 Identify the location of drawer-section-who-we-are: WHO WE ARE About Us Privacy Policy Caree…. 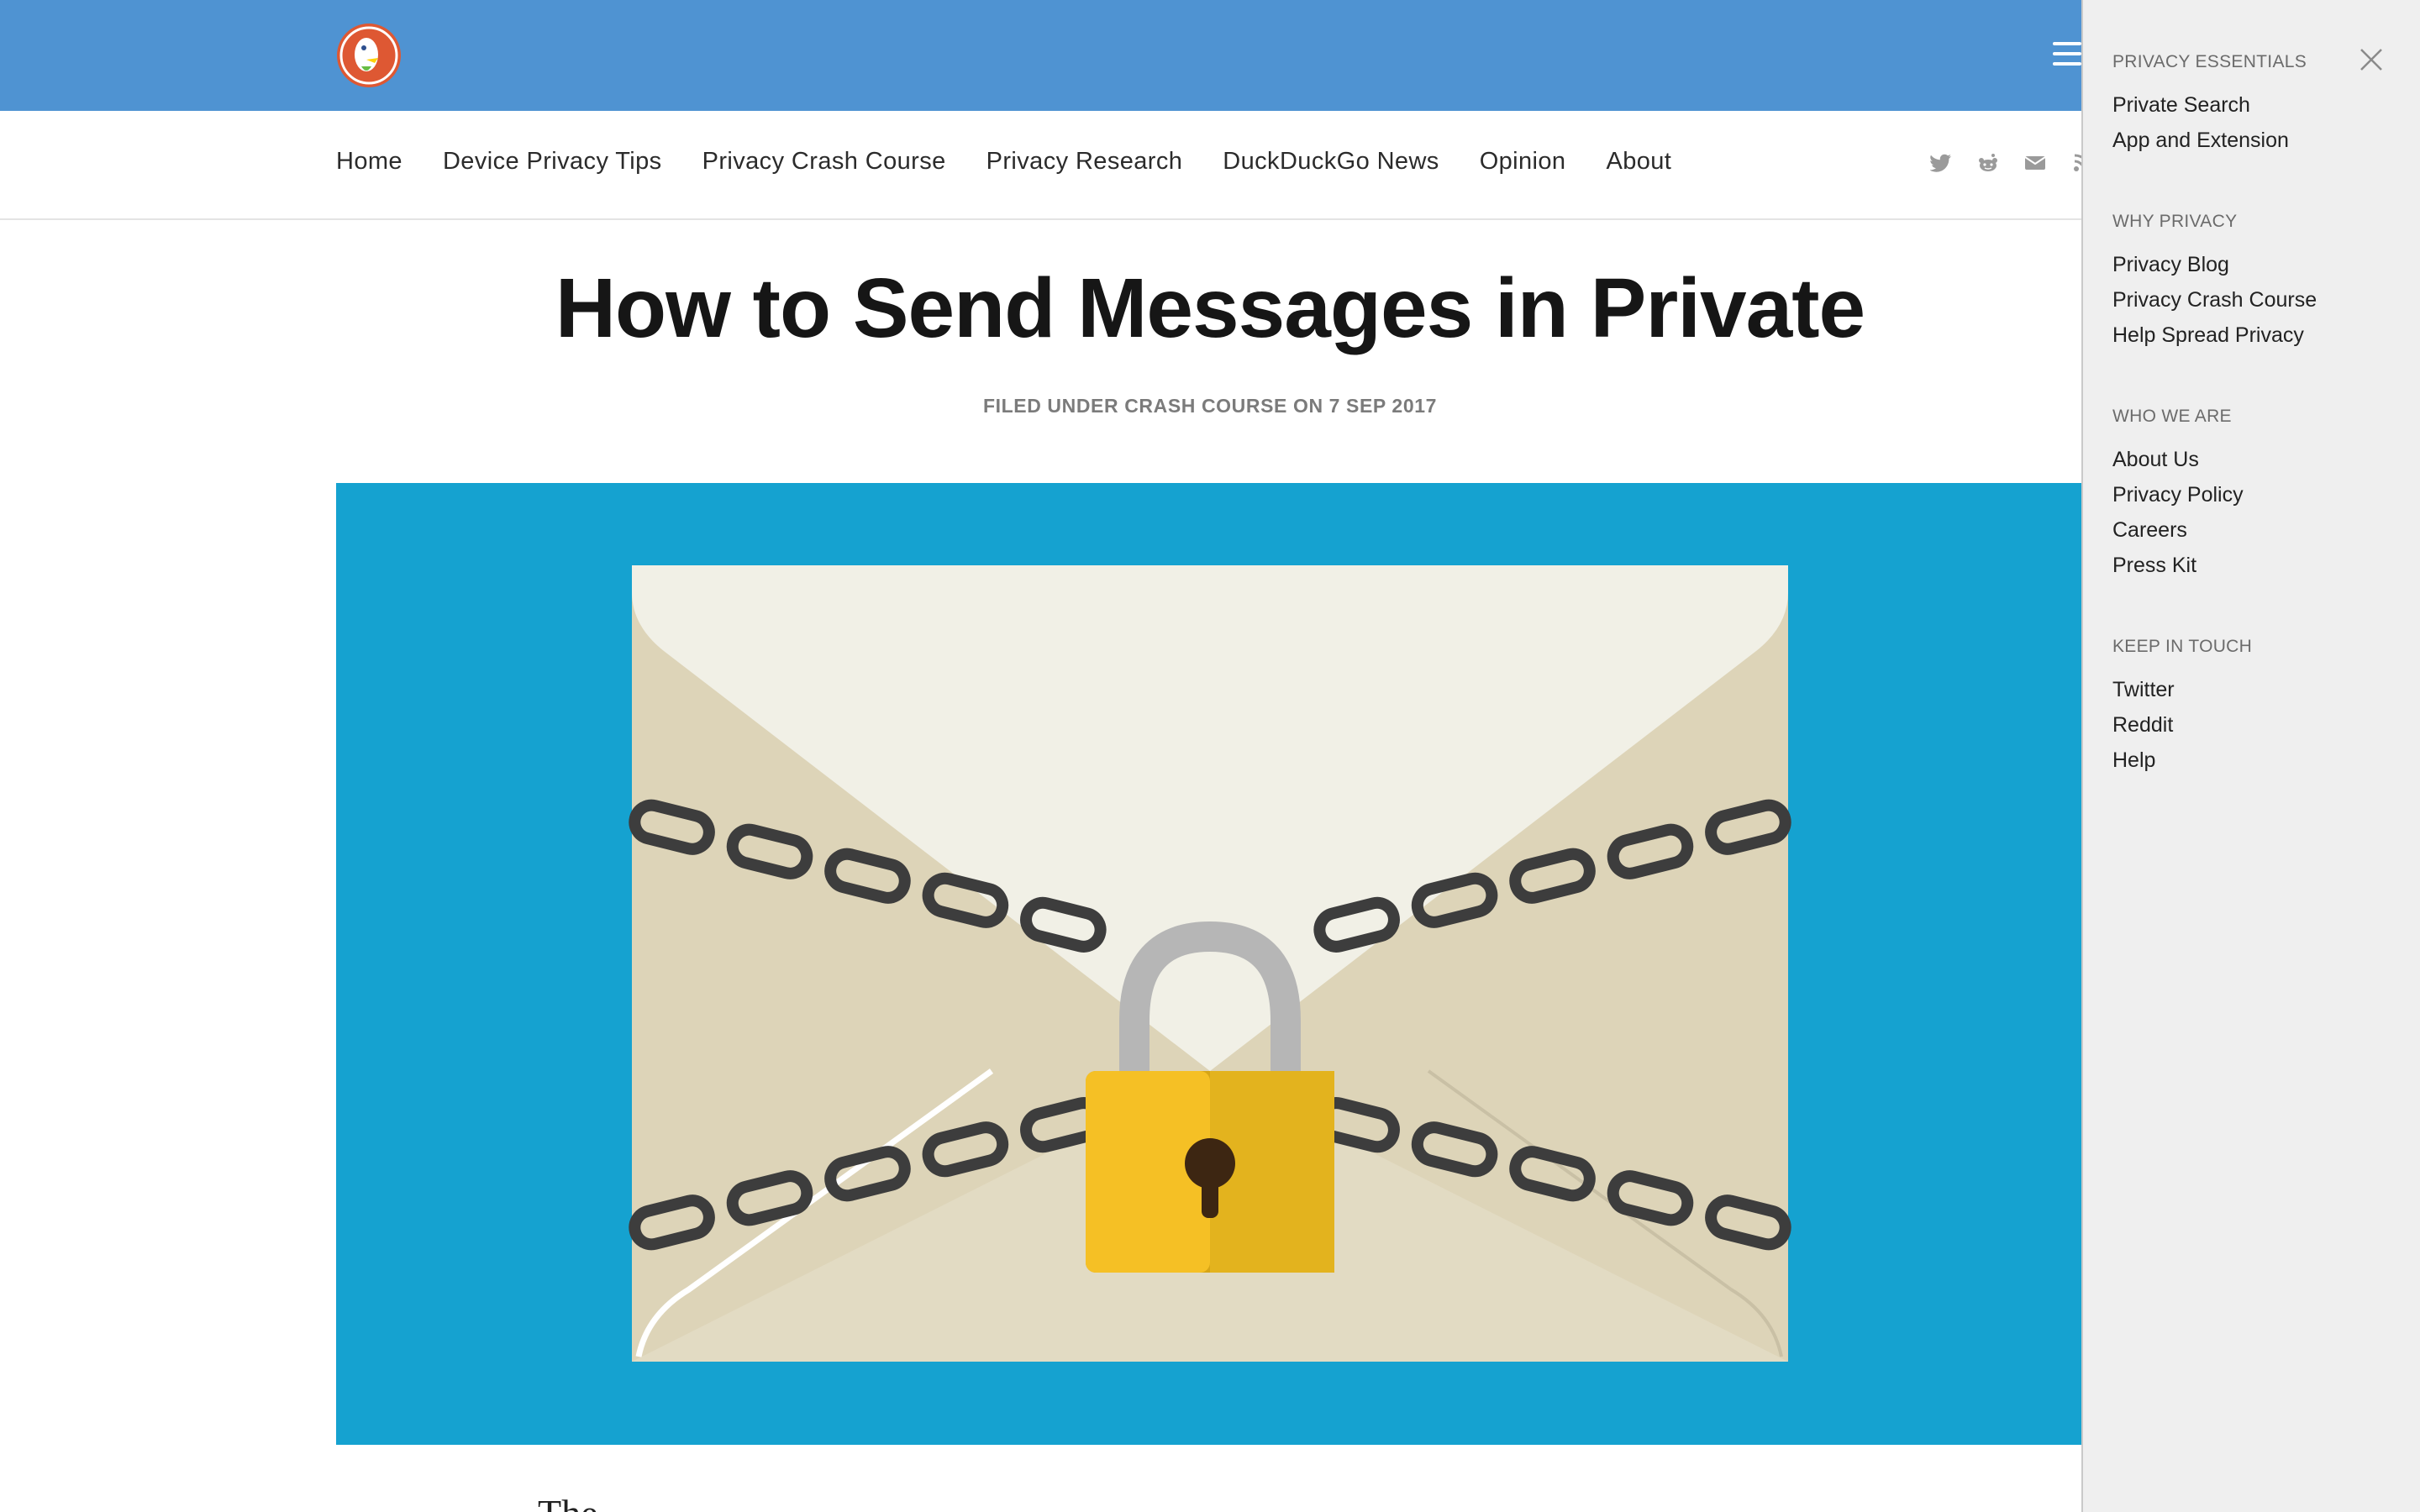
(2178, 495).